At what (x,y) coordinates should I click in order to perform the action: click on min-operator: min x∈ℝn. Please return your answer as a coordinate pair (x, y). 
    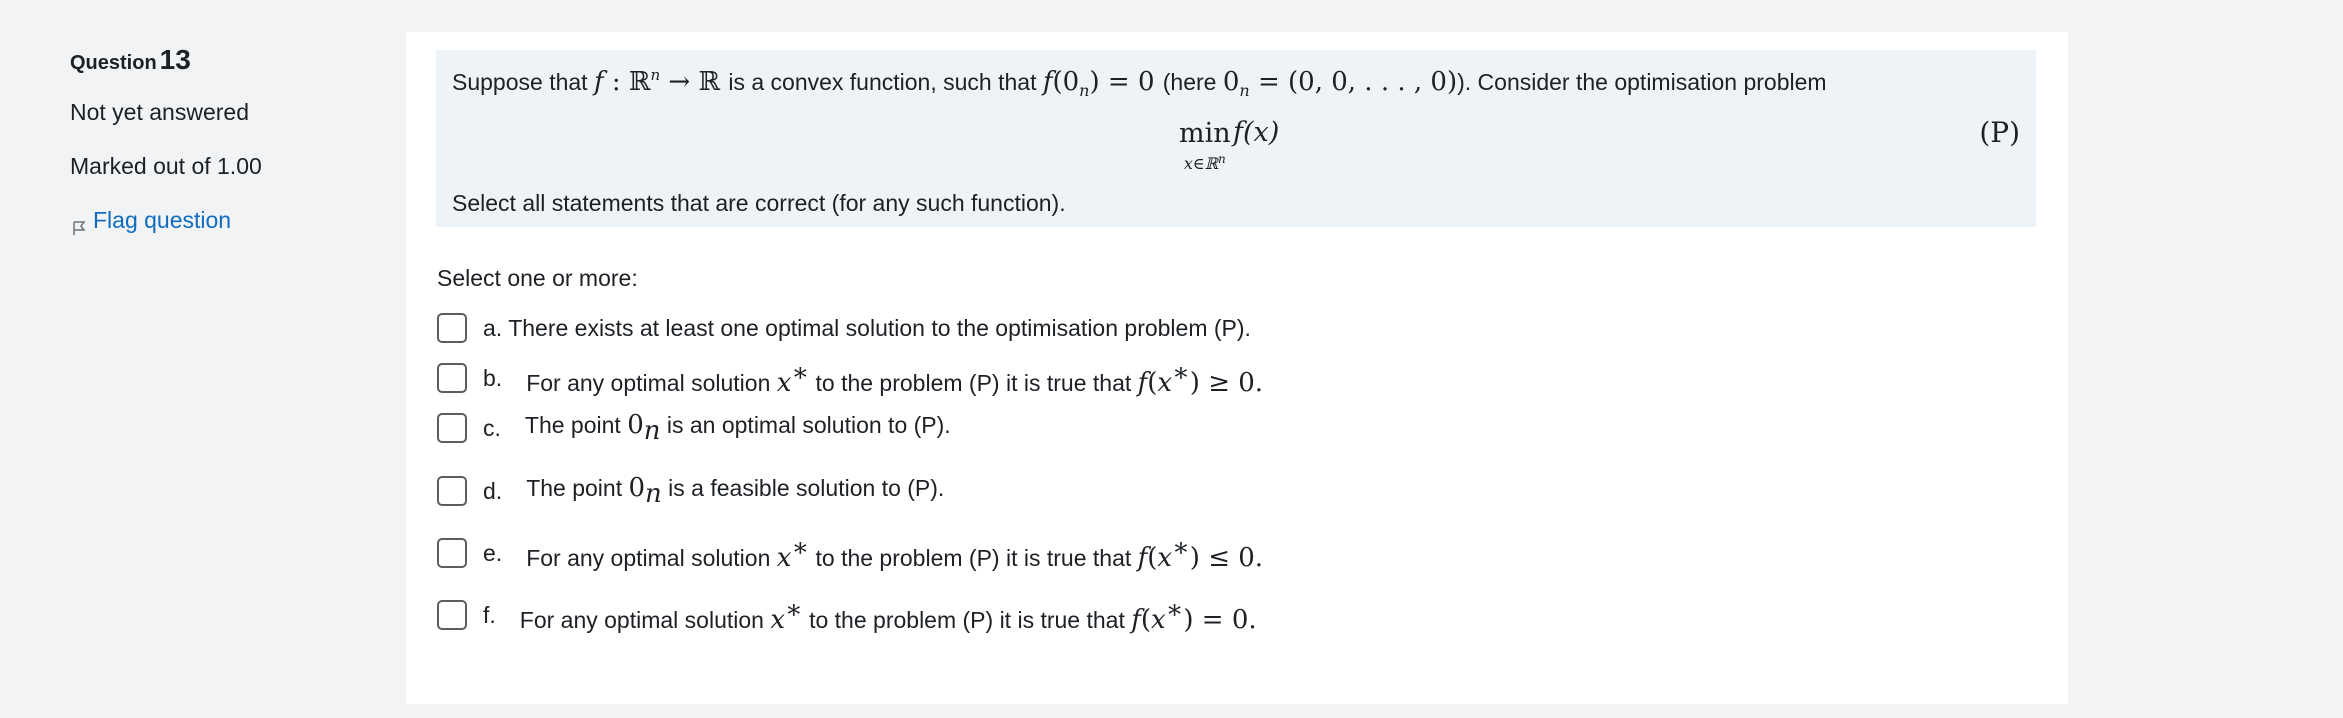
    Looking at the image, I should click on (1205, 145).